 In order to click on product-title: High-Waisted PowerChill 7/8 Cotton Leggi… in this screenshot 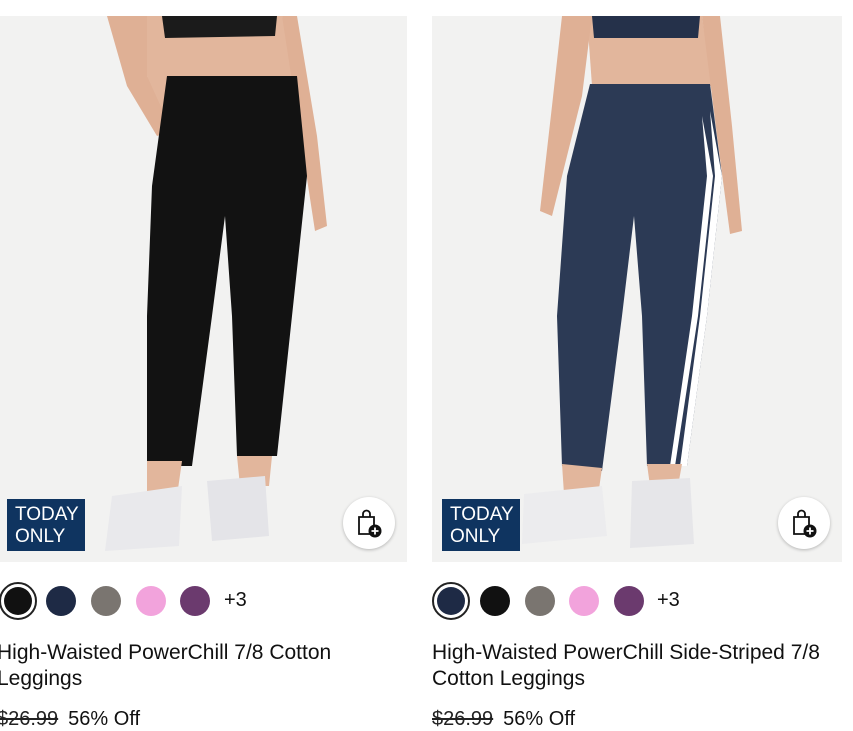, I will do `click(203, 666)`.